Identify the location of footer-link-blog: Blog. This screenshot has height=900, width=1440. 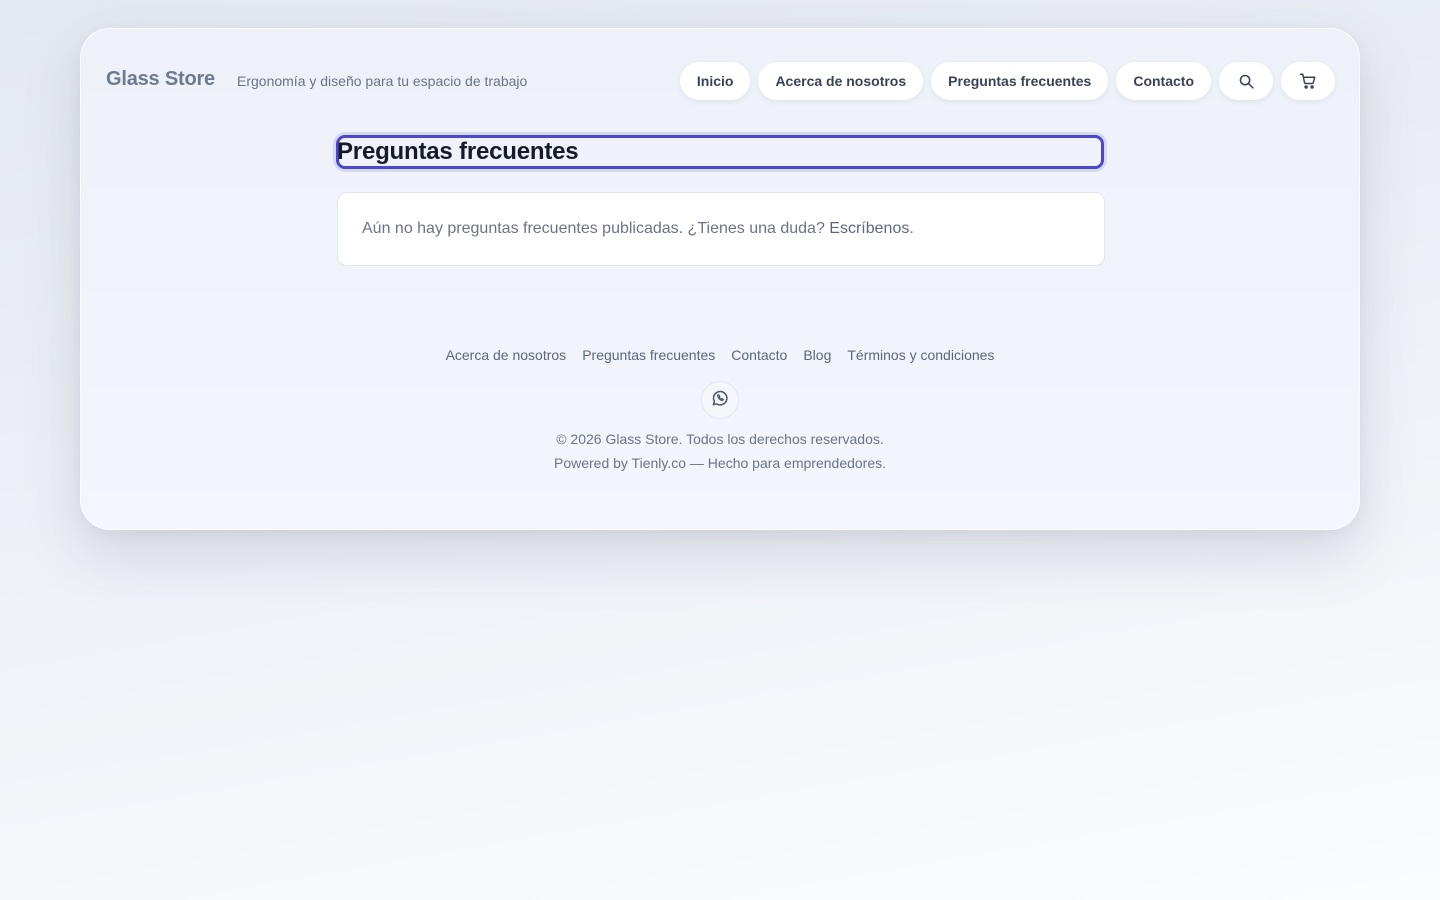
(817, 355).